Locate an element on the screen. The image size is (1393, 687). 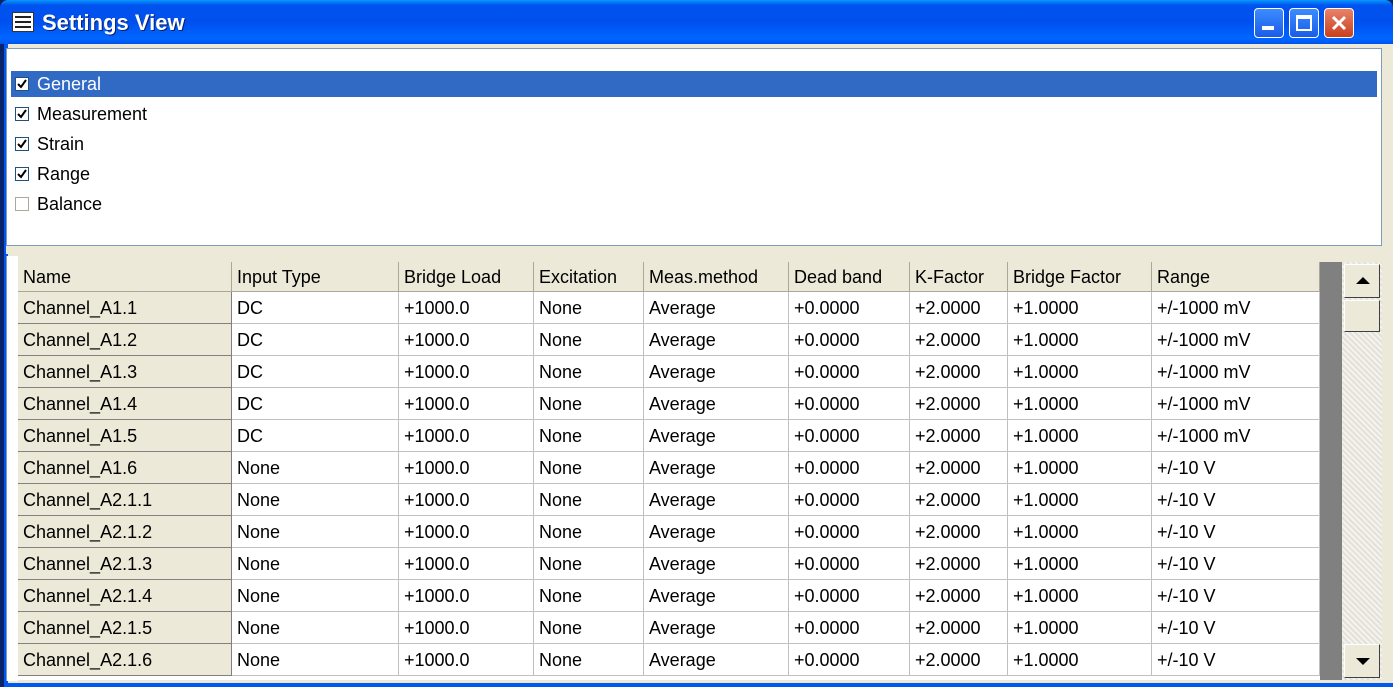
column-header-meas-method: Meas.method is located at coordinates (716, 277).